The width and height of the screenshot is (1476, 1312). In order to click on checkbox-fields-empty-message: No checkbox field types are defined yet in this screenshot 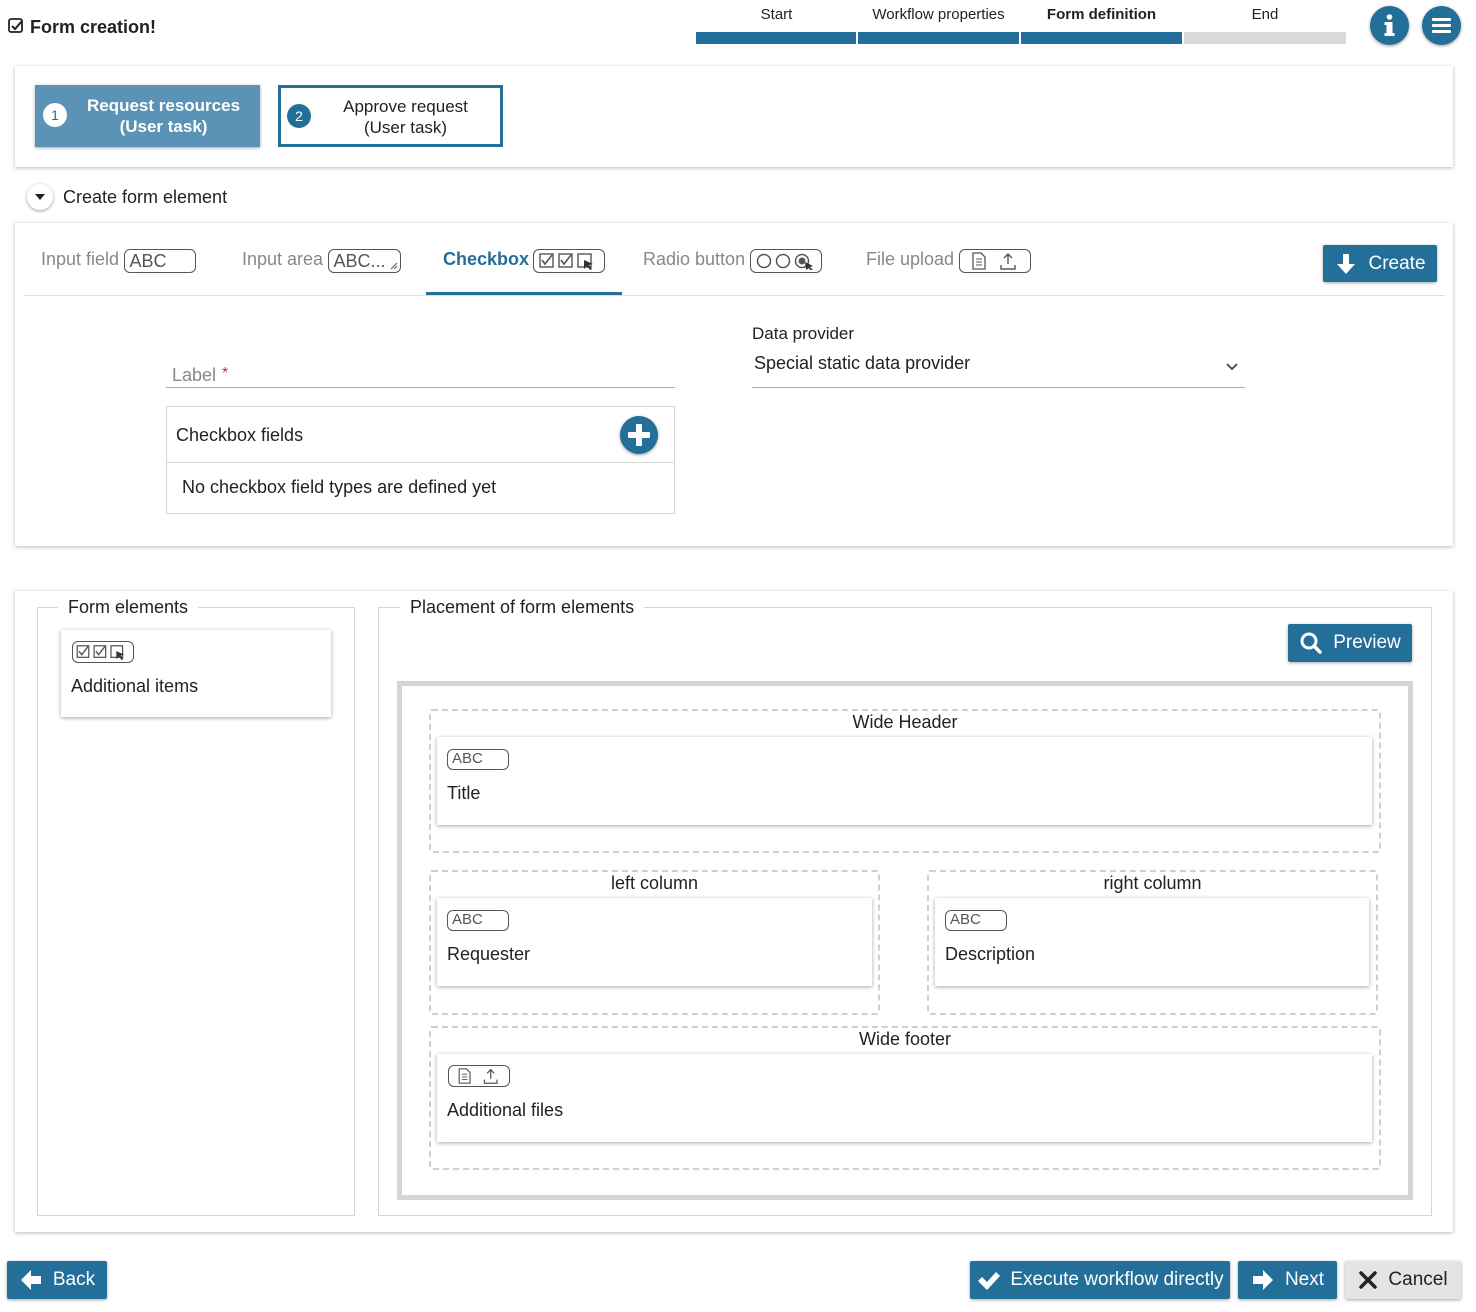, I will do `click(339, 487)`.